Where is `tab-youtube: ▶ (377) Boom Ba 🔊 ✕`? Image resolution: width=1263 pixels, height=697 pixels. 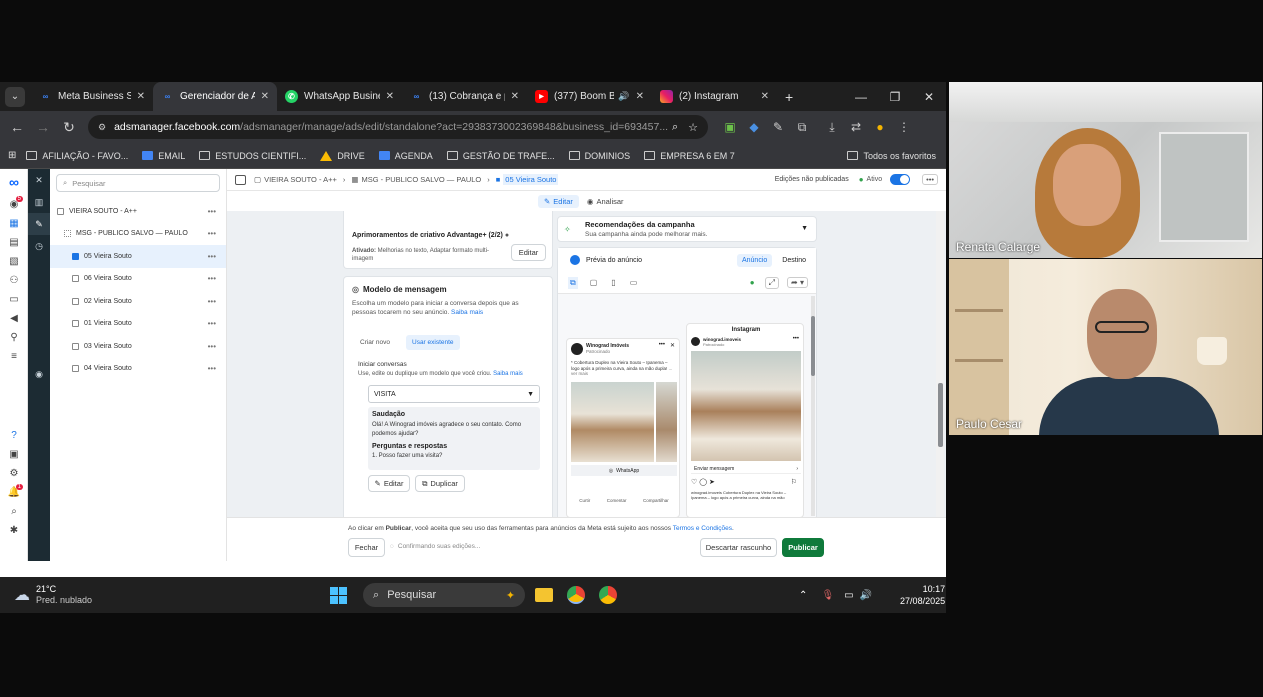
tab-youtube: ▶ (377) Boom Ba 🔊 ✕ is located at coordinates (589, 96).